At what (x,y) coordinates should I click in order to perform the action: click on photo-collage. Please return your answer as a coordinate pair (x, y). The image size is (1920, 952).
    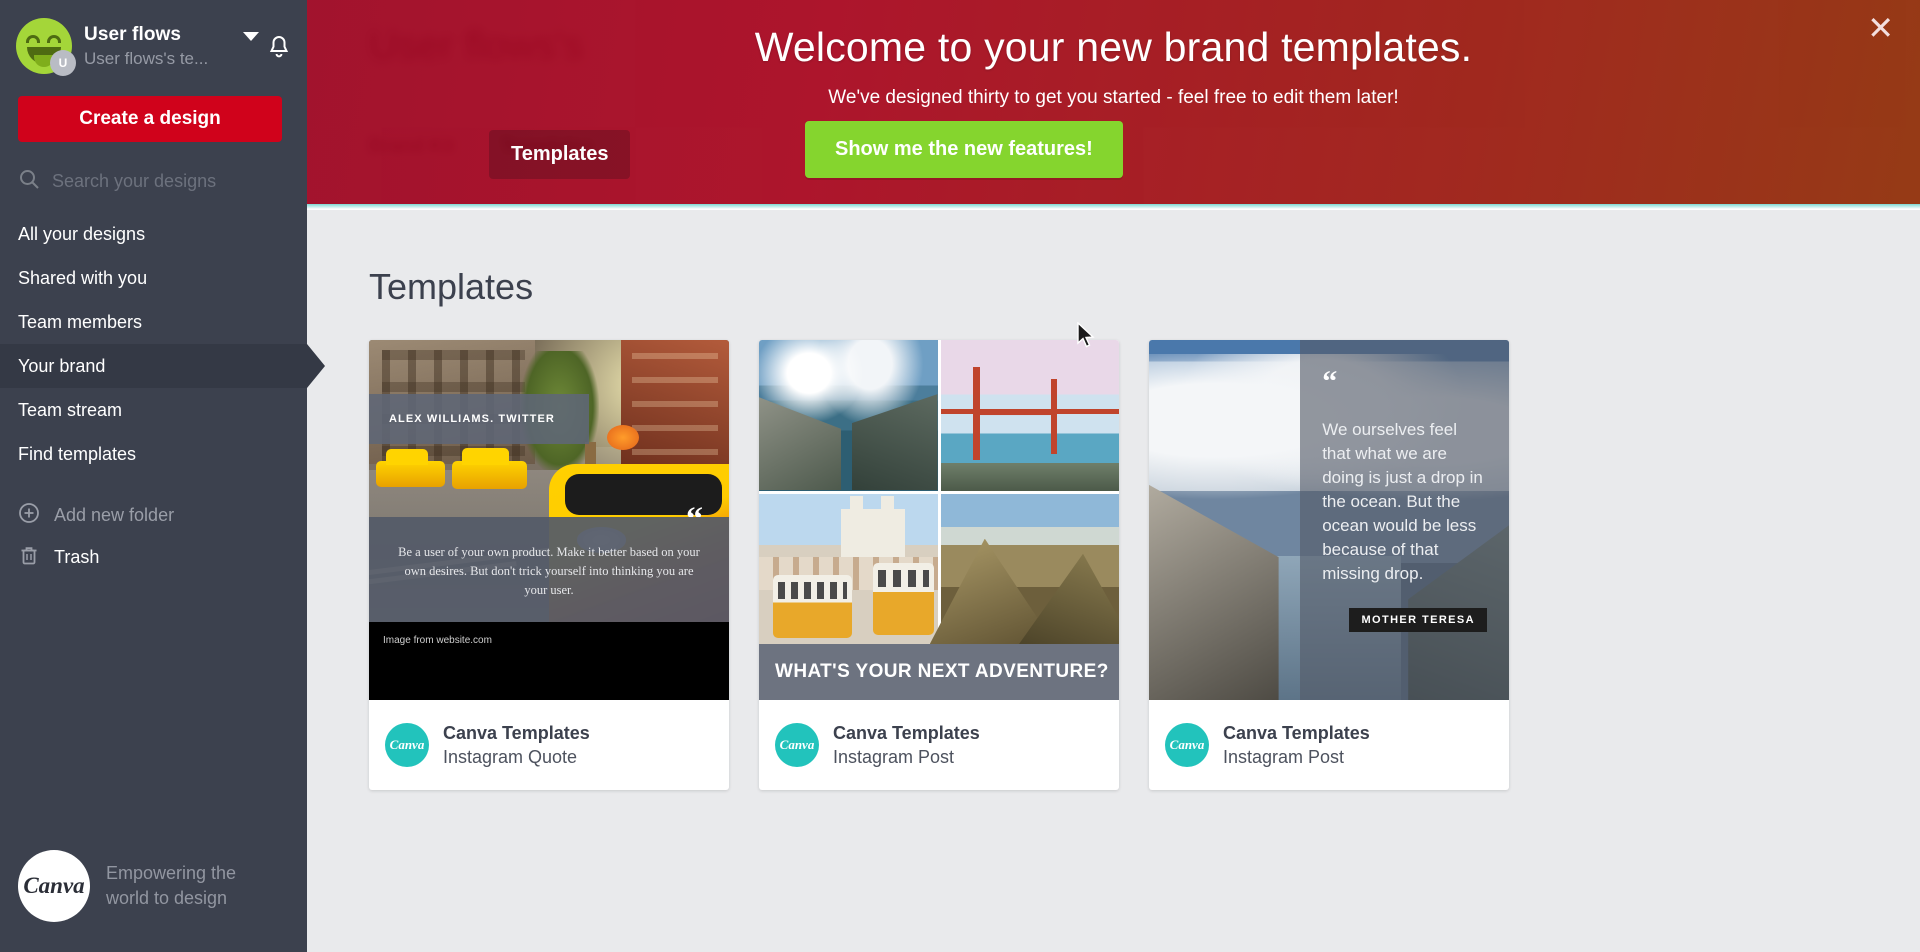
    Looking at the image, I should click on (939, 492).